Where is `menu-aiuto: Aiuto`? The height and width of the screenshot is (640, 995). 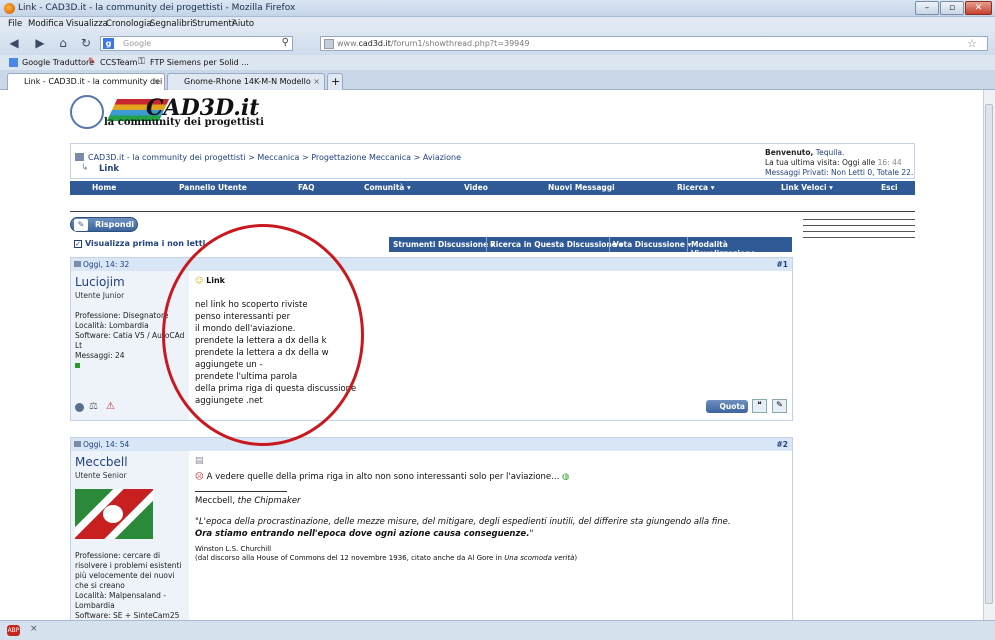
menu-aiuto: Aiuto is located at coordinates (243, 24).